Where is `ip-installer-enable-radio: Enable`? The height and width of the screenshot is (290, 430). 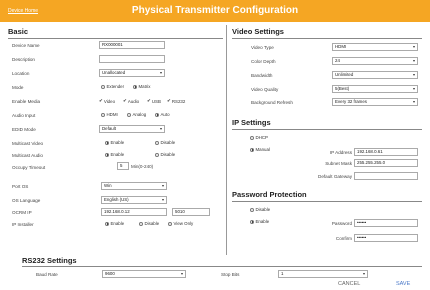
ip-installer-enable-radio: Enable is located at coordinates (114, 223).